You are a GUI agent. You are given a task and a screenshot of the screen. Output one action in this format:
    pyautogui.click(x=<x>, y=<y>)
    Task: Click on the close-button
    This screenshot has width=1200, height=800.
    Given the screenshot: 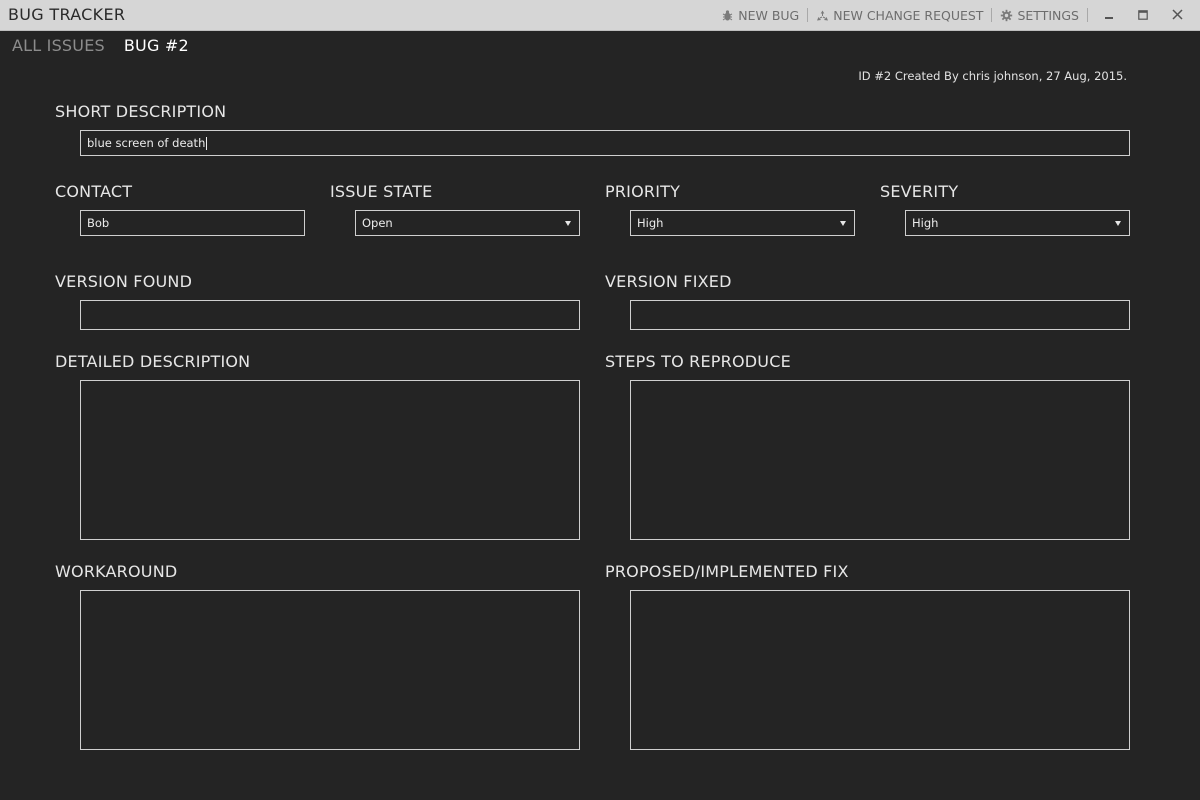 What is the action you would take?
    pyautogui.click(x=1177, y=15)
    